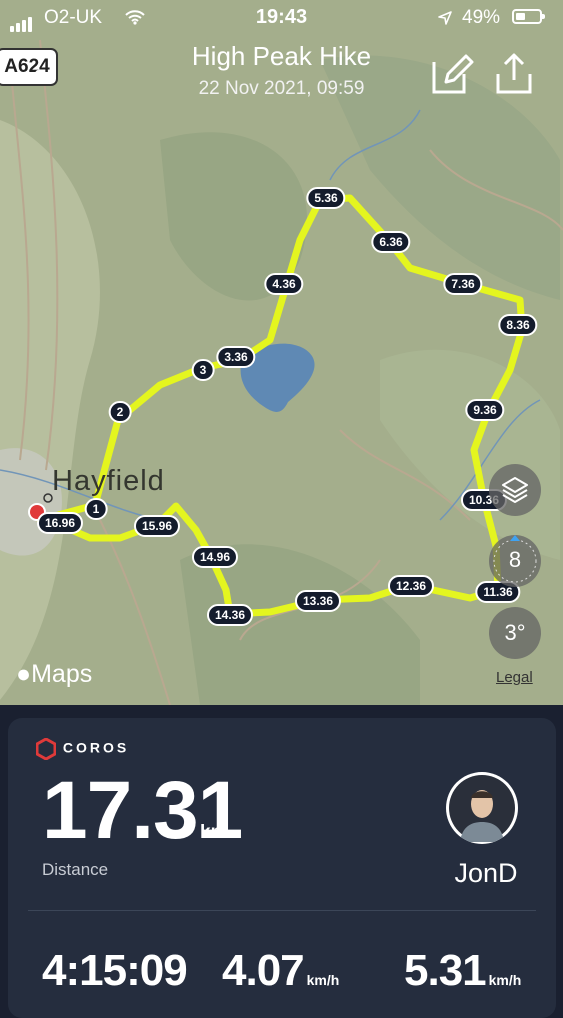 This screenshot has width=563, height=1018. Describe the element at coordinates (281, 88) in the screenshot. I see `page-subtitle: 22 Nov 2021, 09:59` at that location.